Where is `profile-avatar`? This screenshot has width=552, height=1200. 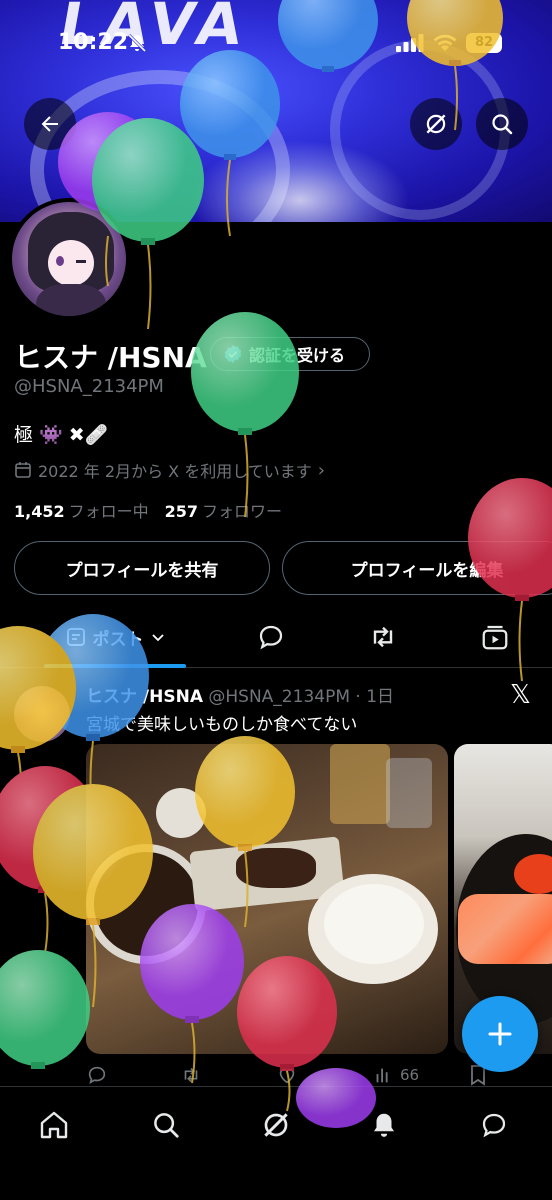
profile-avatar is located at coordinates (69, 259).